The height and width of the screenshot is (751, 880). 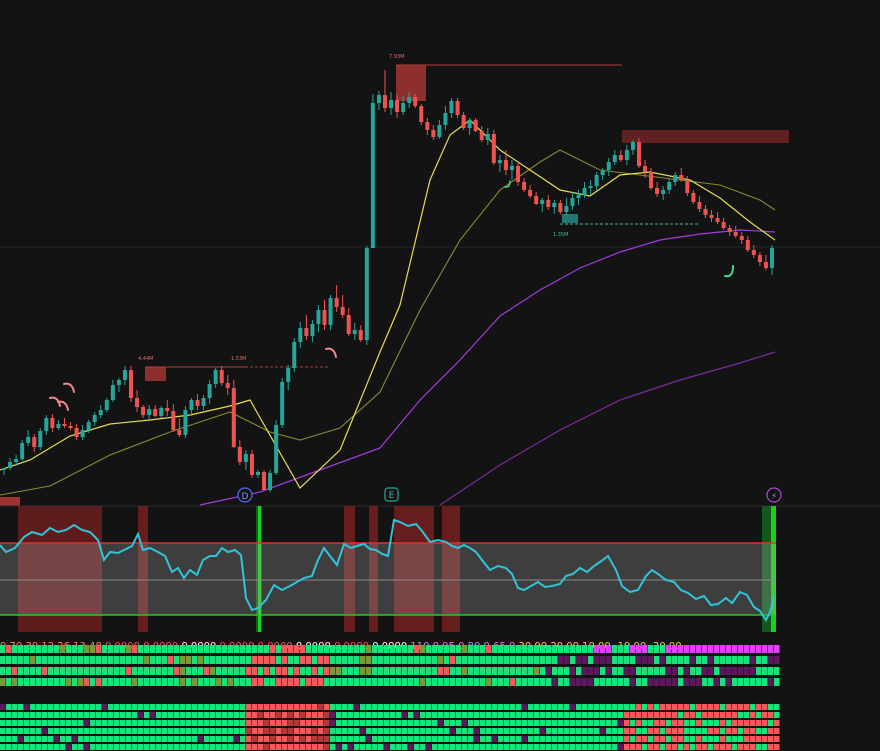 What do you see at coordinates (570, 218) in the screenshot?
I see `demand-zone` at bounding box center [570, 218].